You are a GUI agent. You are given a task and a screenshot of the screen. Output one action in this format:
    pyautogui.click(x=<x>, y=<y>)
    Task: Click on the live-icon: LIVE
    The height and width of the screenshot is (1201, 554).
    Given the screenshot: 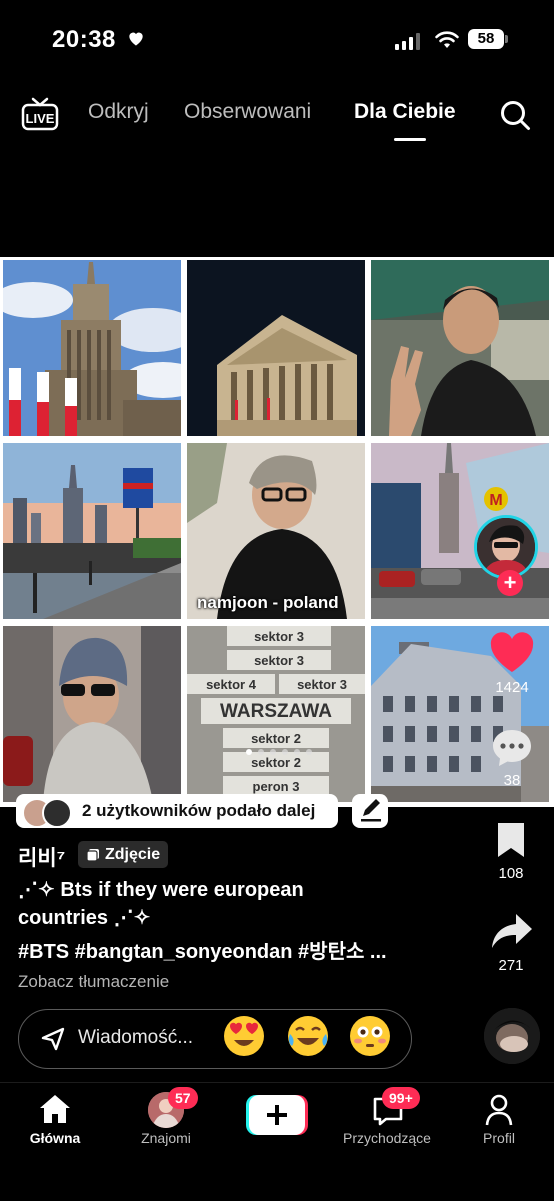 What is the action you would take?
    pyautogui.click(x=40, y=114)
    